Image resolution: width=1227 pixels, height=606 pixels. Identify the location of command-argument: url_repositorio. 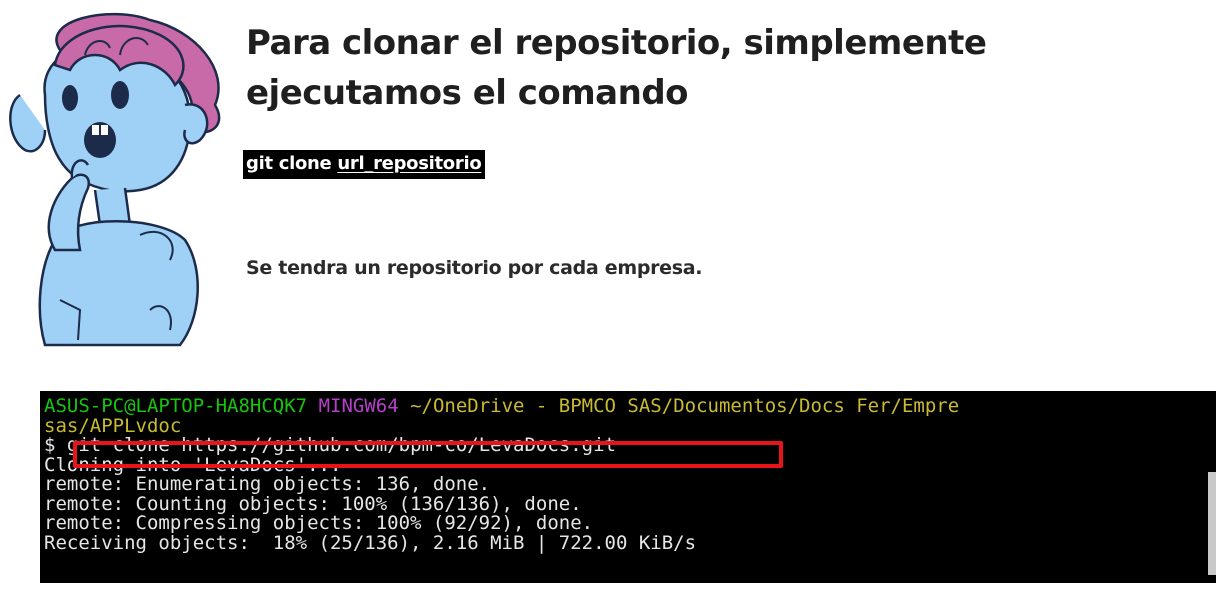
(409, 163).